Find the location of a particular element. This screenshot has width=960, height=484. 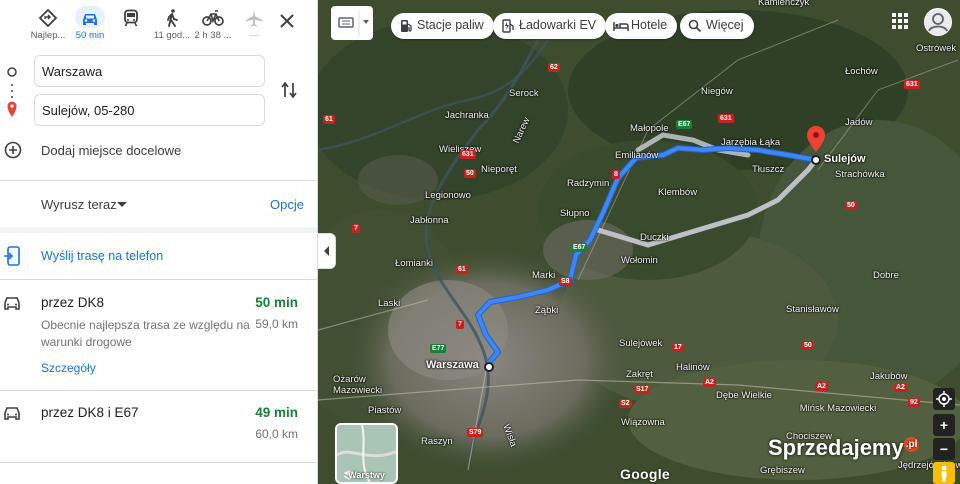

map-label: Tłuszcz is located at coordinates (768, 169).